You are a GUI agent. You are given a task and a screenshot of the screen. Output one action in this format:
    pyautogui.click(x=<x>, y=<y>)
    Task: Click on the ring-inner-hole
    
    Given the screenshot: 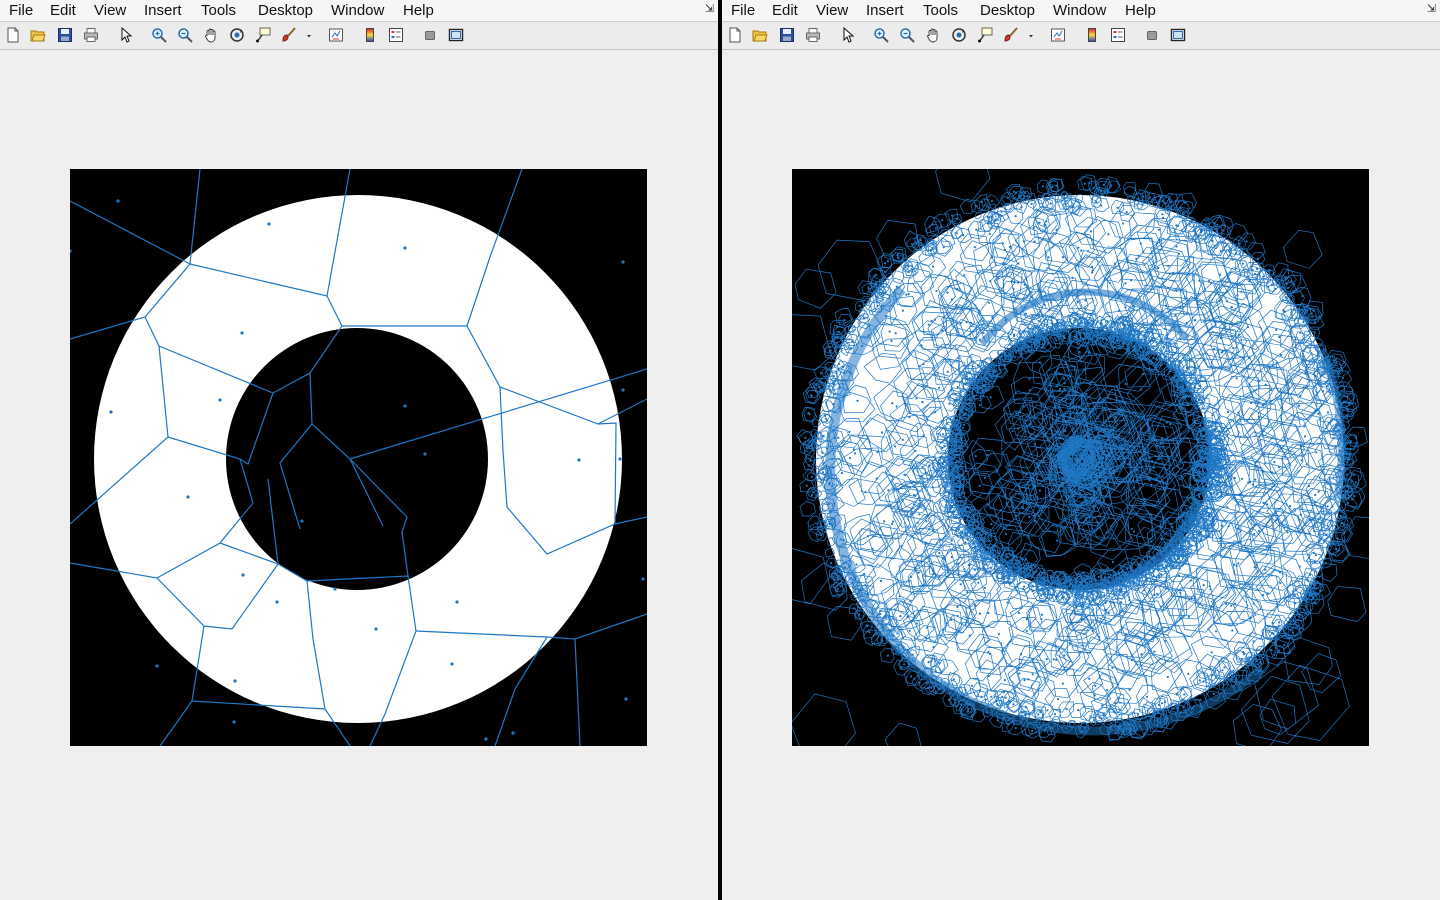 What is the action you would take?
    pyautogui.click(x=357, y=459)
    